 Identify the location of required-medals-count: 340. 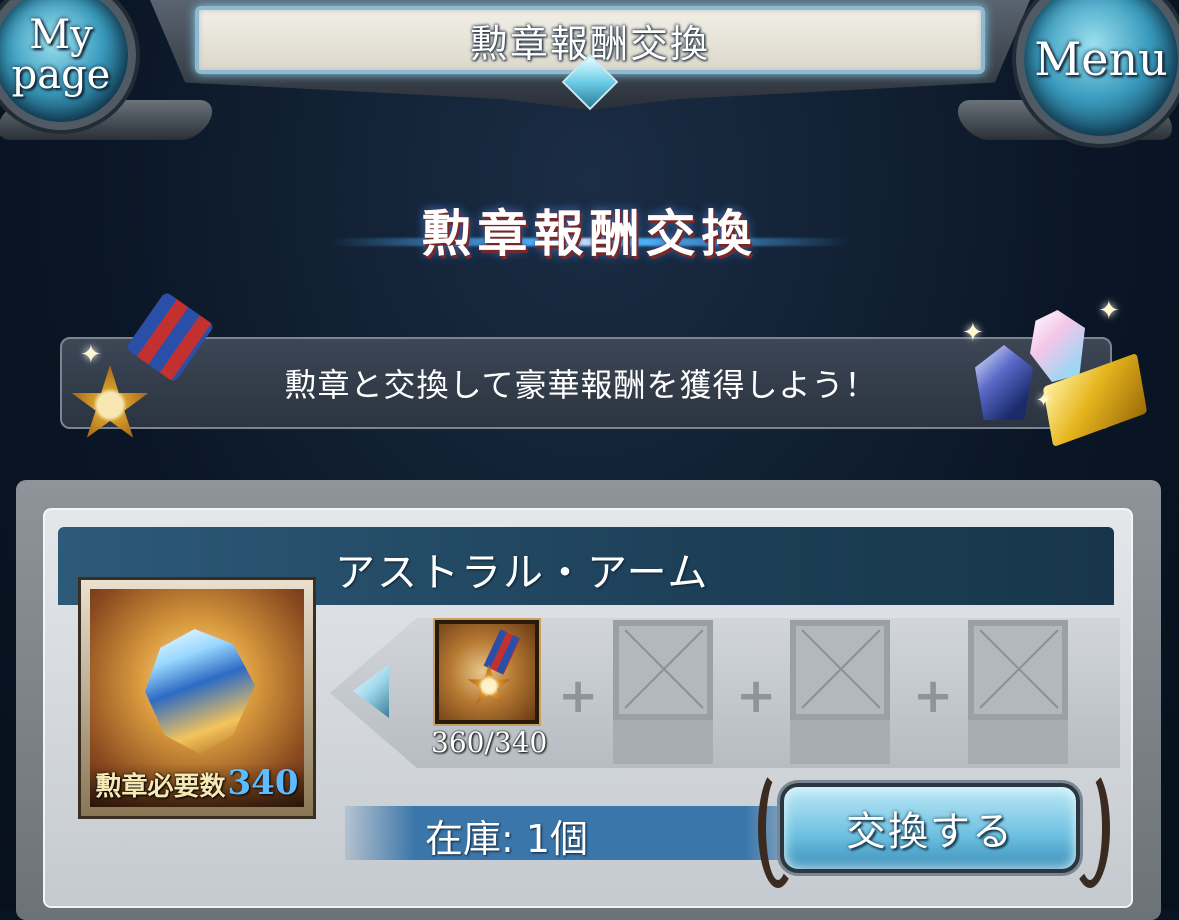
(263, 783).